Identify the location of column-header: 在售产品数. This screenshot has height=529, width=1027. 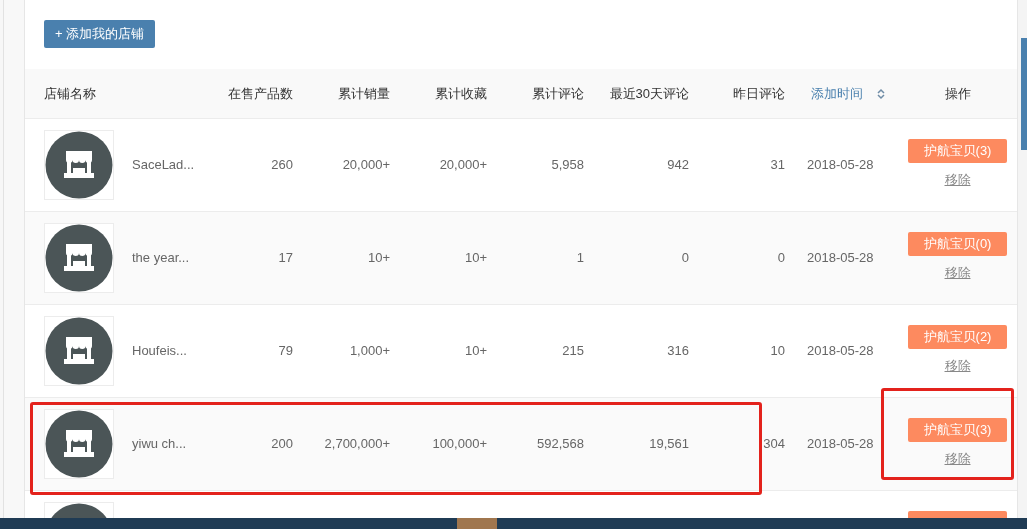
(260, 93).